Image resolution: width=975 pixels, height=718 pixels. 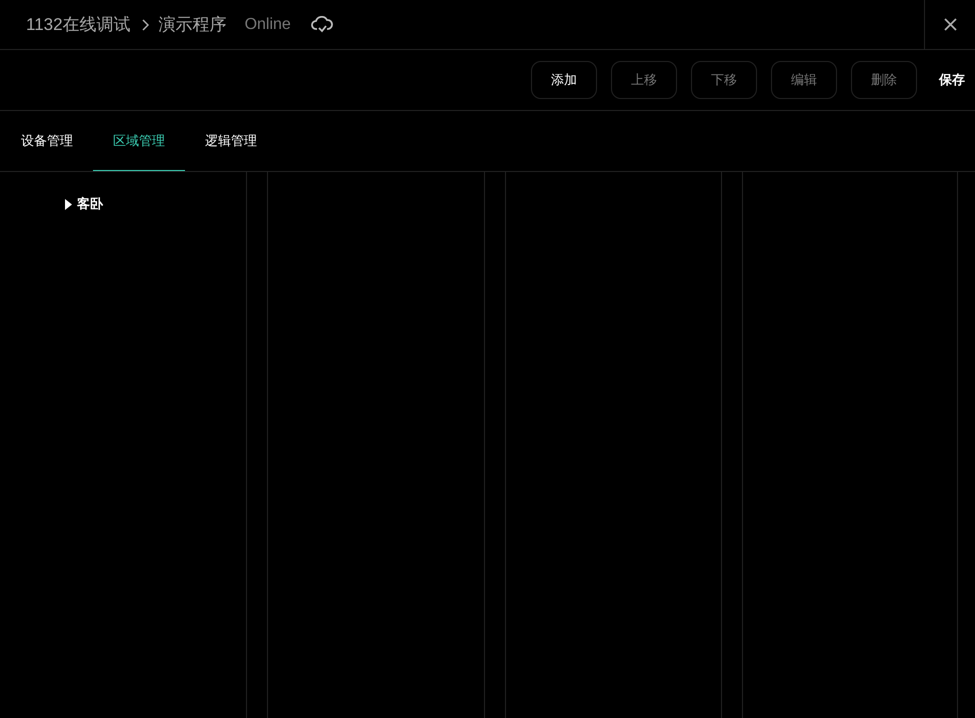 I want to click on caret-right-icon, so click(x=68, y=204).